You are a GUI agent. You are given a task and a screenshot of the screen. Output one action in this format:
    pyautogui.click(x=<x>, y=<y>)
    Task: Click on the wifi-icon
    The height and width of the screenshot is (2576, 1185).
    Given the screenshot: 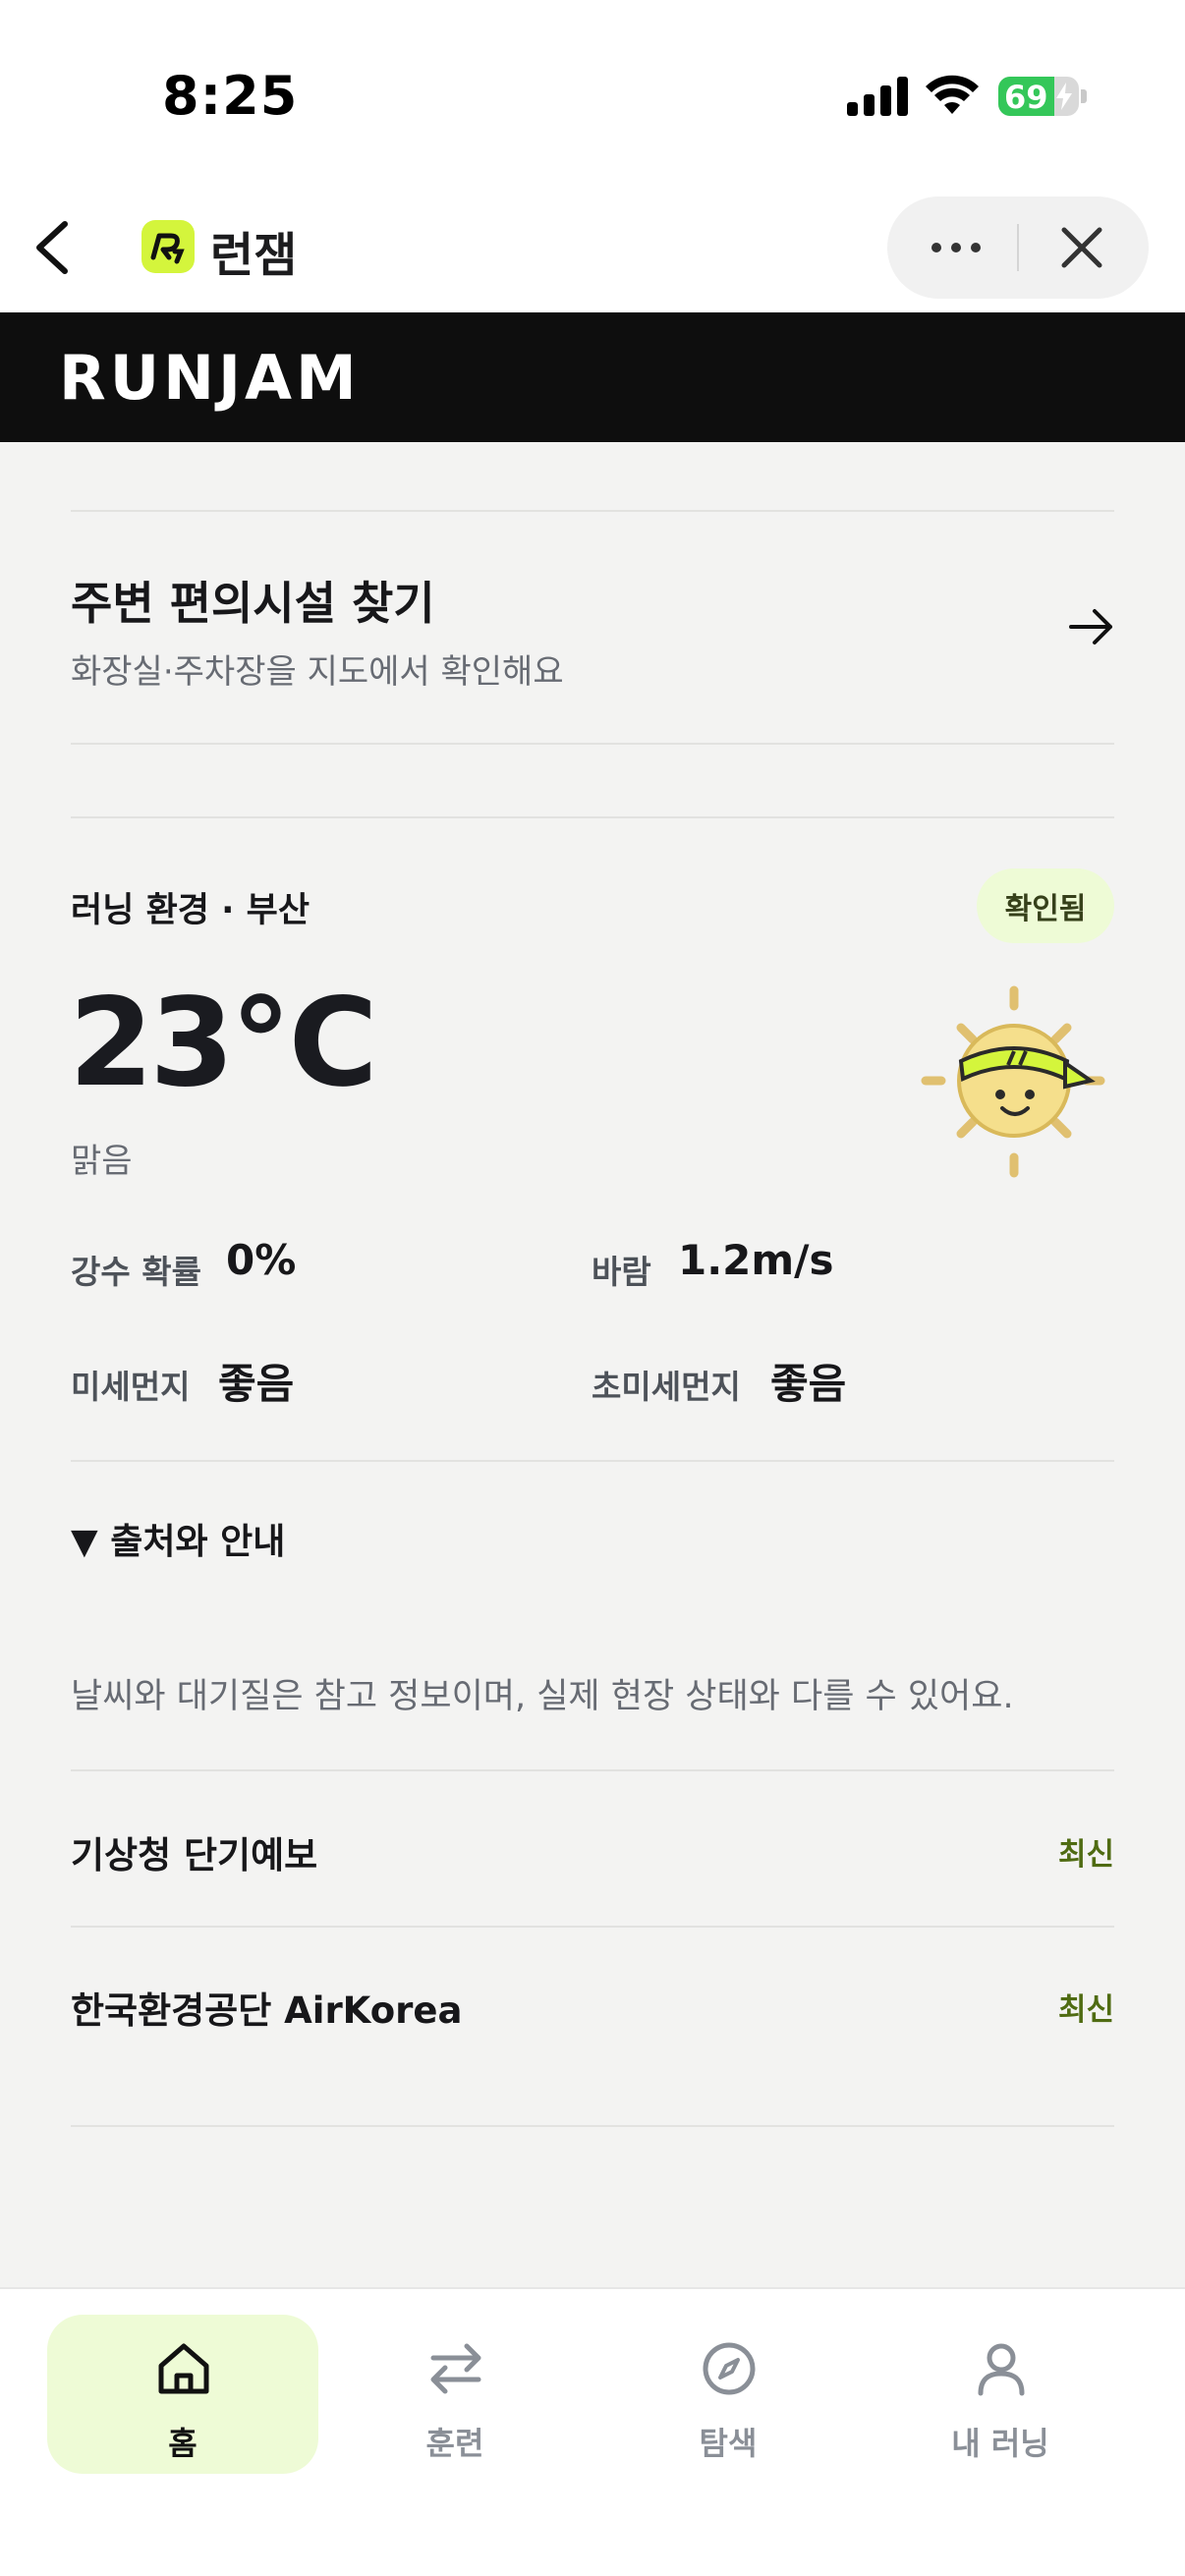 What is the action you would take?
    pyautogui.click(x=953, y=94)
    